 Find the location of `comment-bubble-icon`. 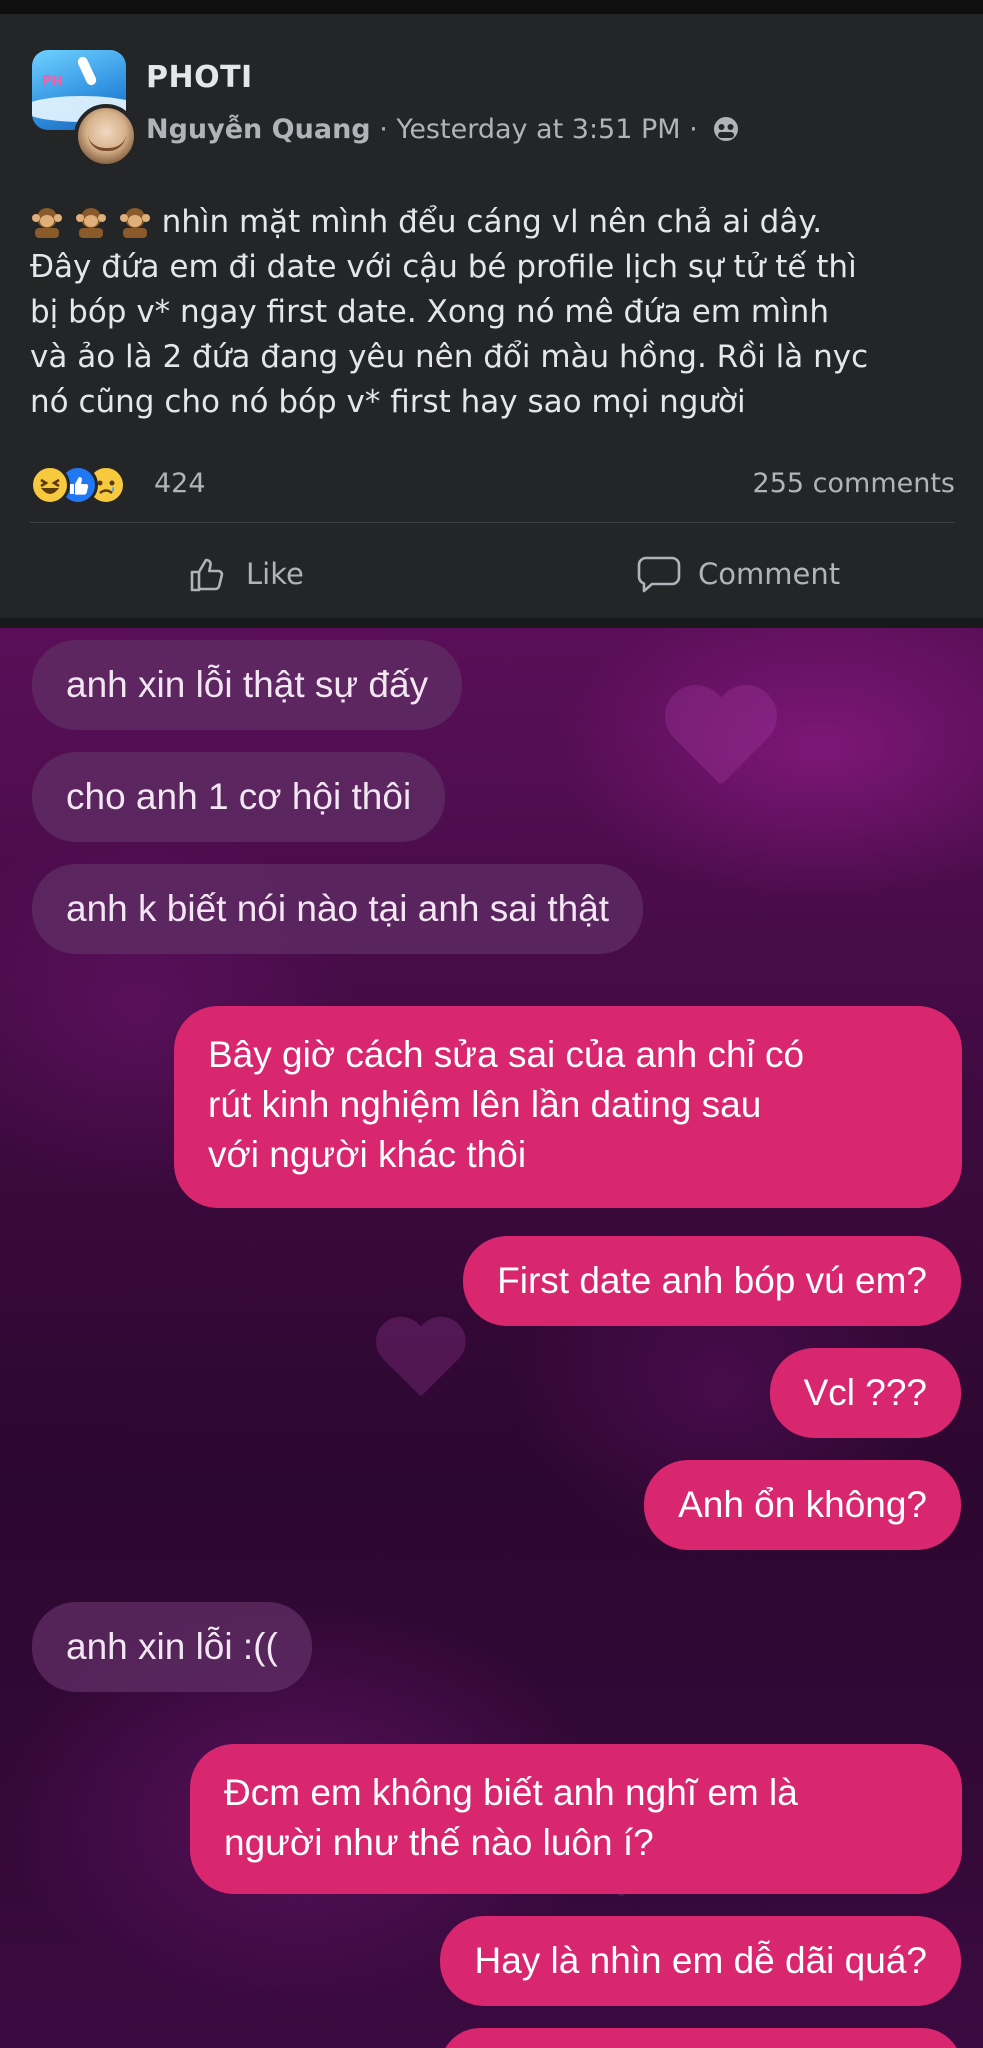

comment-bubble-icon is located at coordinates (659, 574).